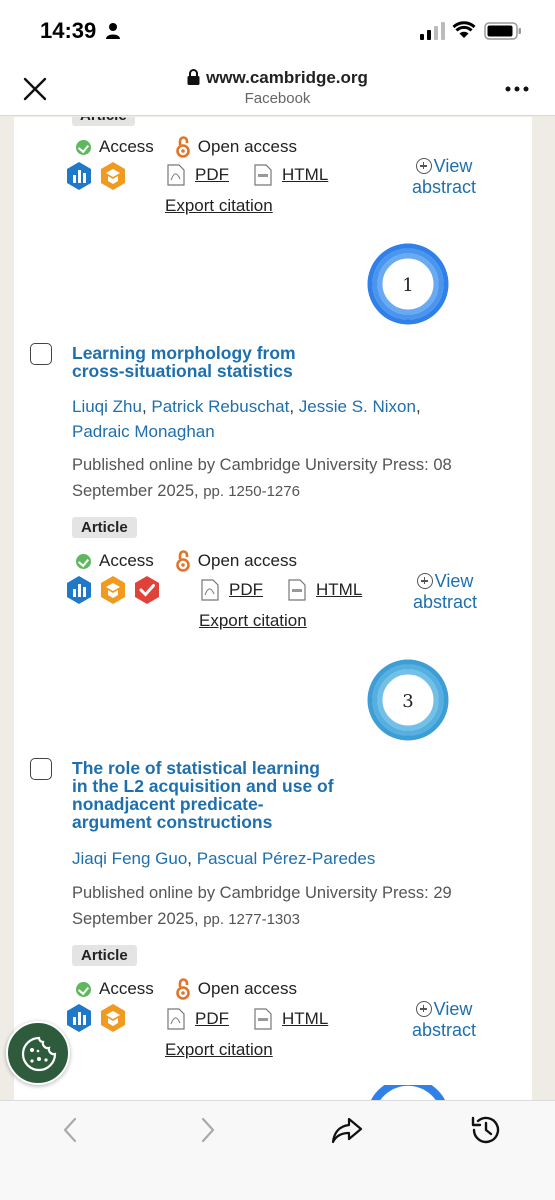 This screenshot has width=555, height=1200. I want to click on author-link: Patrick Rebuschat, so click(220, 406).